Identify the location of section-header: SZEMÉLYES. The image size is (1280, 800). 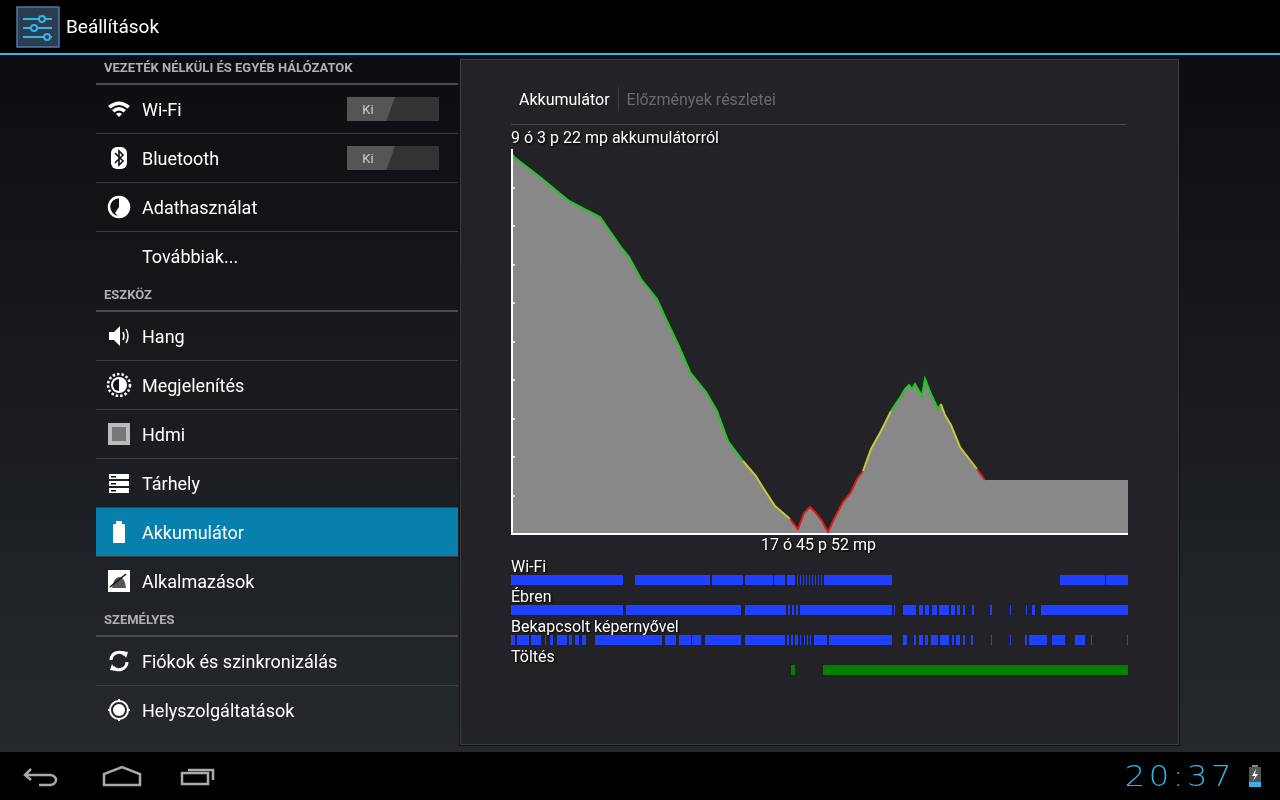
(139, 620).